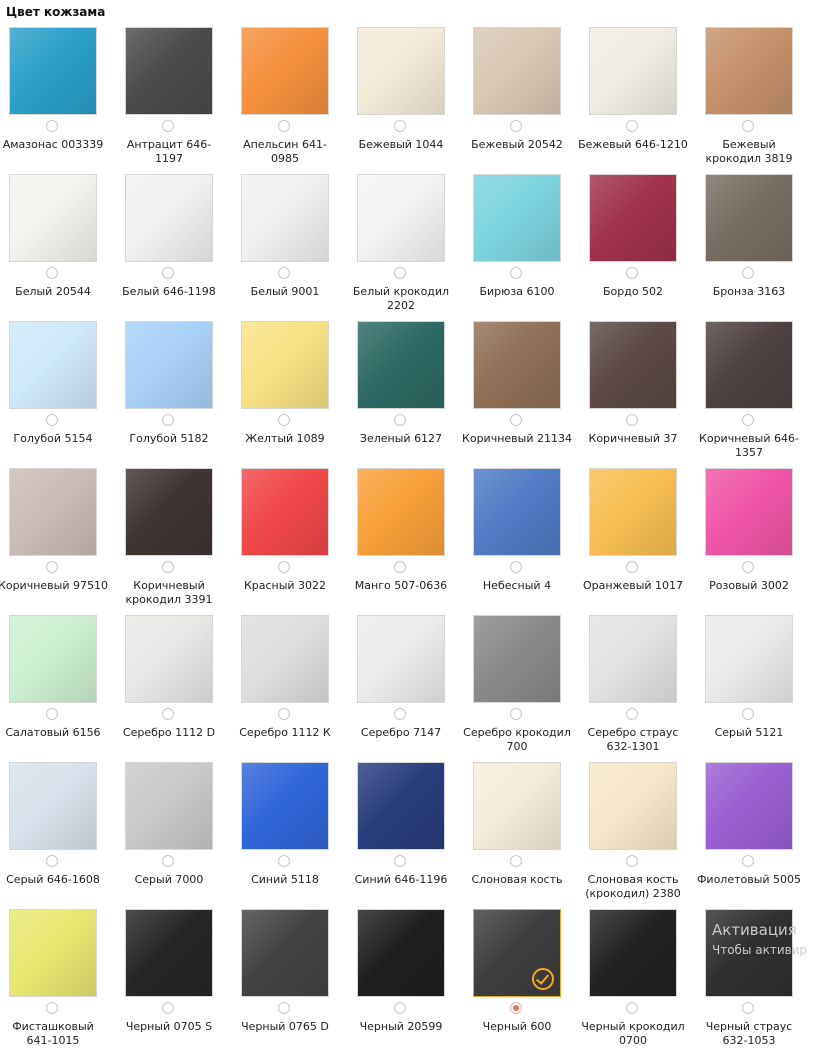 This screenshot has height=1056, width=813. I want to click on swatch-option: Серебро 1112 D, so click(178, 688).